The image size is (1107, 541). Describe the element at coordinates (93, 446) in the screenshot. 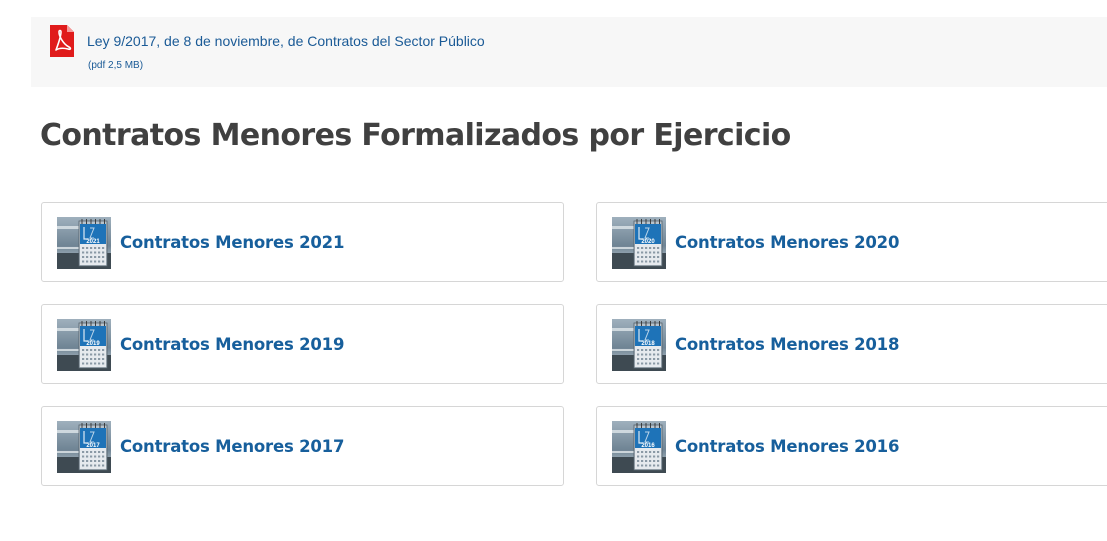

I see `calendar-year-label: 2017` at that location.